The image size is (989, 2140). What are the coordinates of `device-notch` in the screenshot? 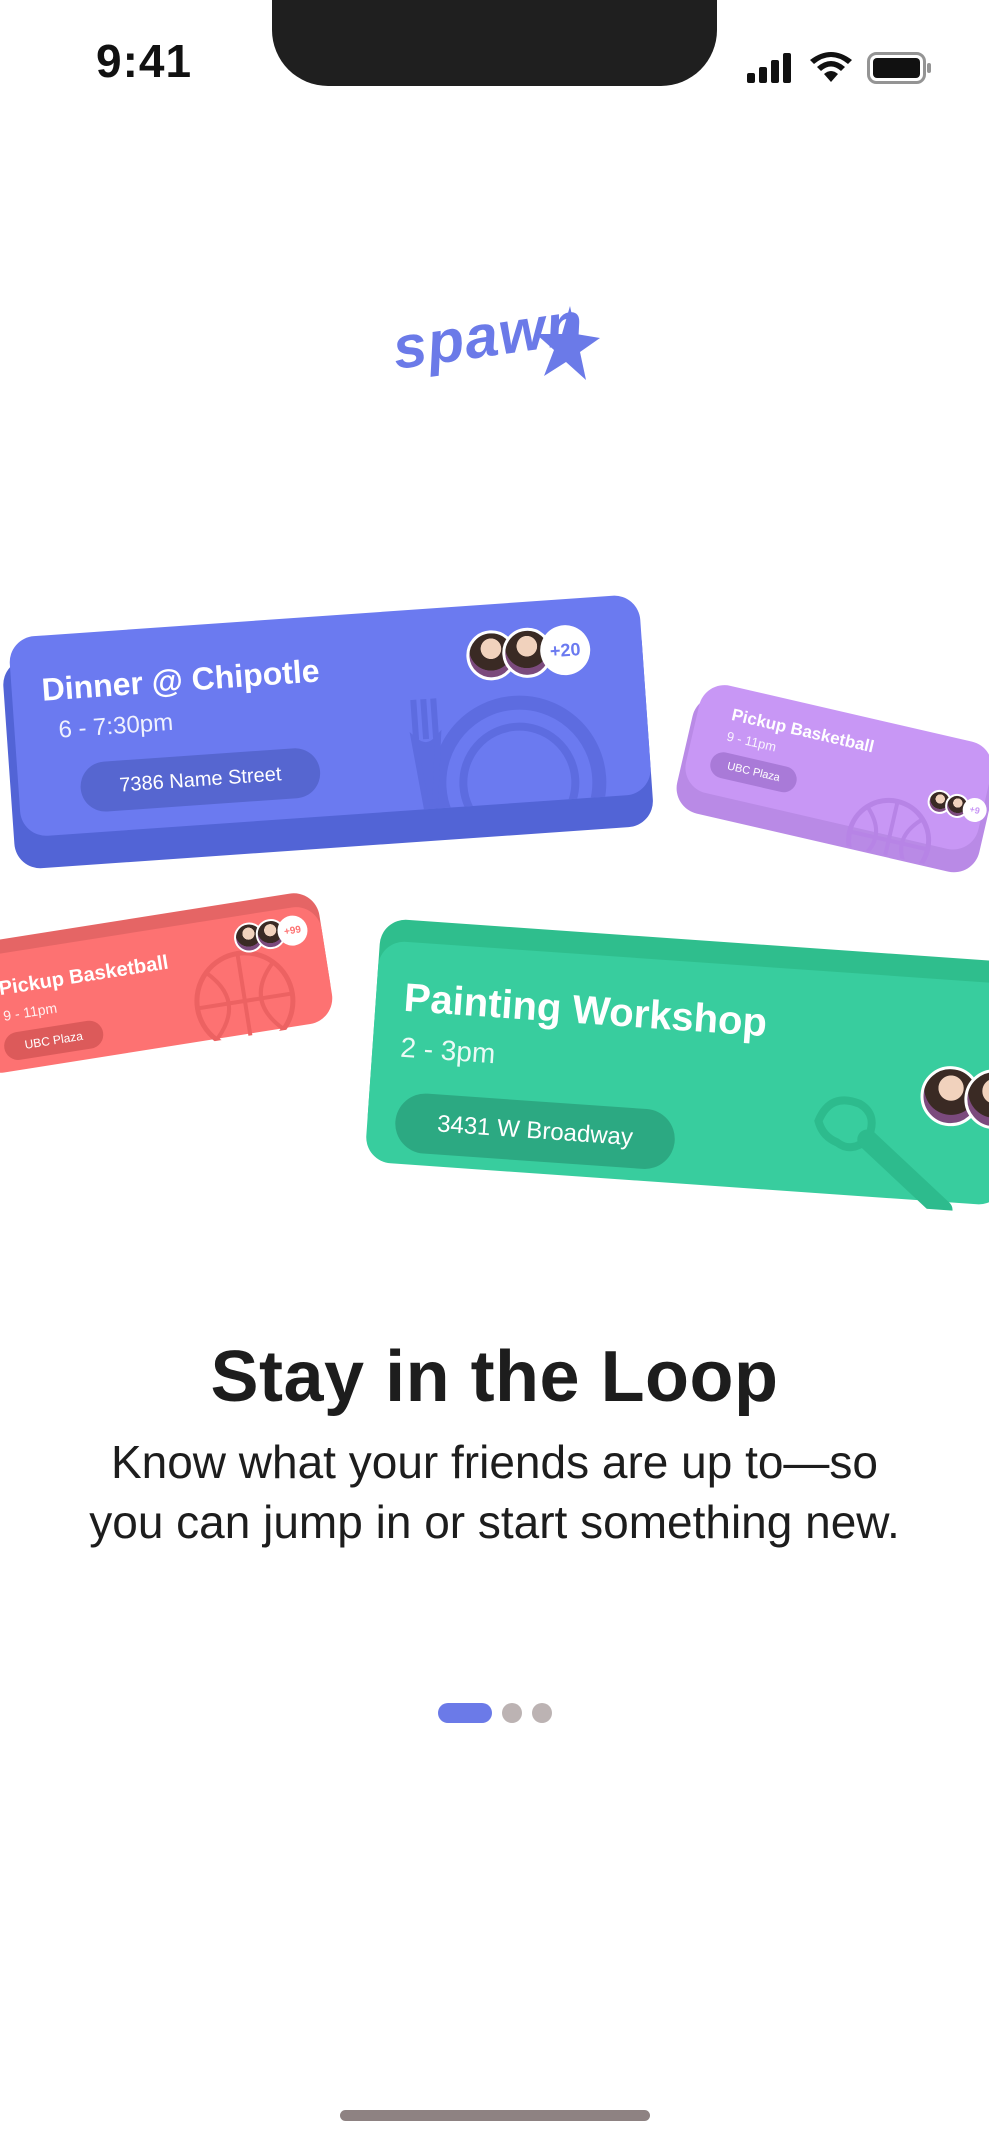 It's located at (494, 43).